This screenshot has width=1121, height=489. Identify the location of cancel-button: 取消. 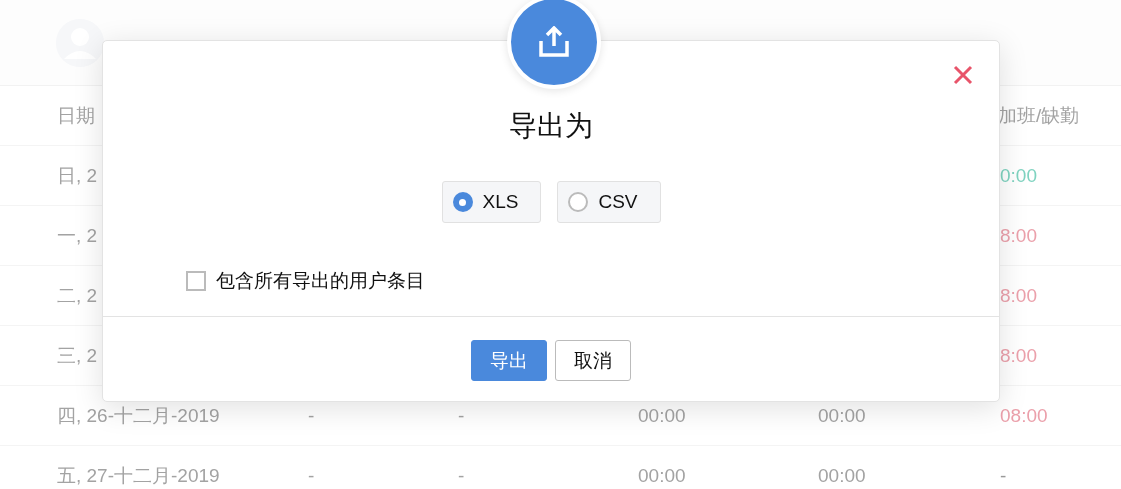
(593, 360).